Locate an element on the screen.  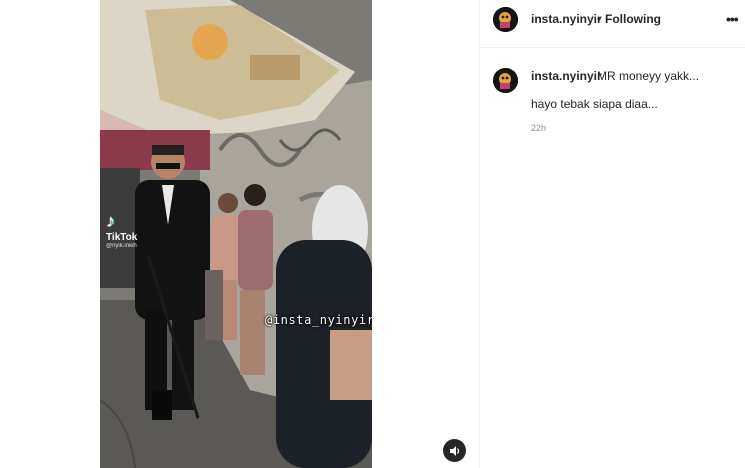
tiktok-handle: @nyik.inkih is located at coordinates (121, 246).